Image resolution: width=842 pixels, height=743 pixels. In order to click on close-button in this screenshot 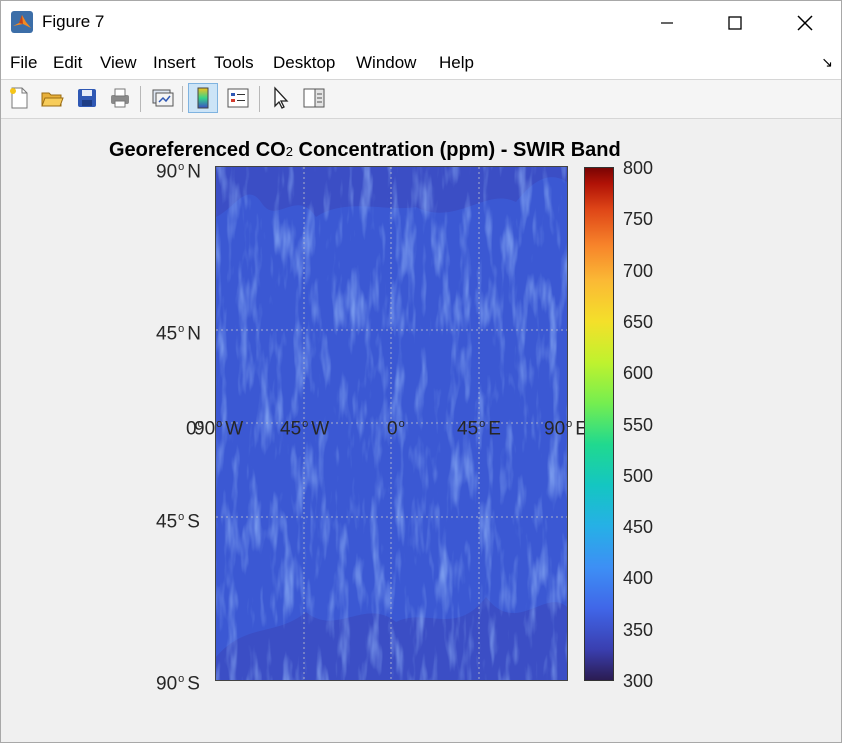, I will do `click(805, 23)`.